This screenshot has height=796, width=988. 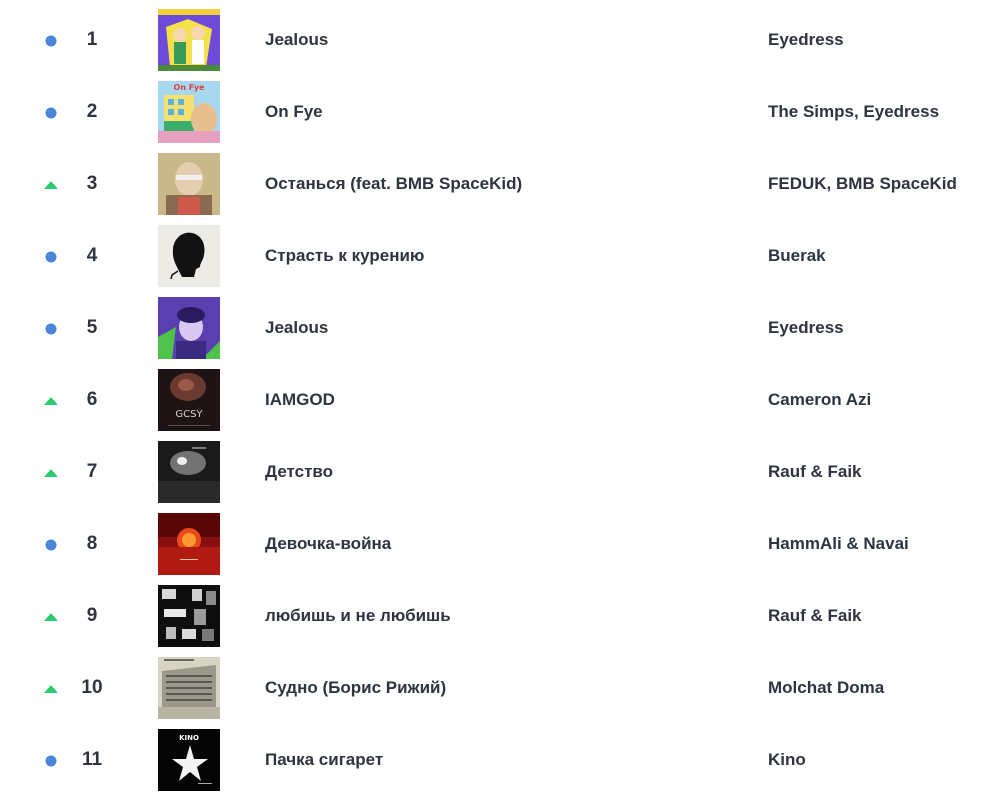 I want to click on chart-row-8: 8 Девочка-война HammAli & Navai, so click(x=494, y=540).